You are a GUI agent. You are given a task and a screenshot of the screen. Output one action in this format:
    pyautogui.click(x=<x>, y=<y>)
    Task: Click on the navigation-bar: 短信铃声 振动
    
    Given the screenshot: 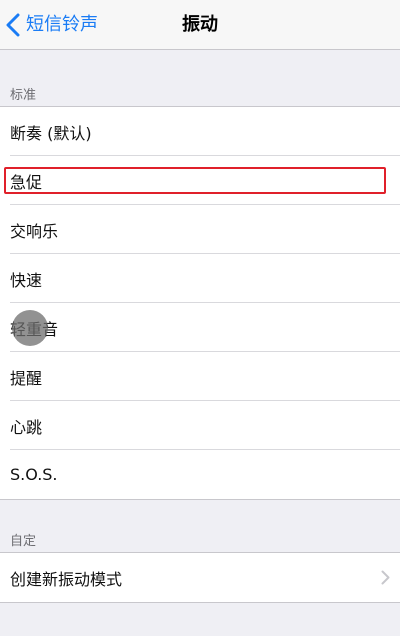 What is the action you would take?
    pyautogui.click(x=200, y=25)
    